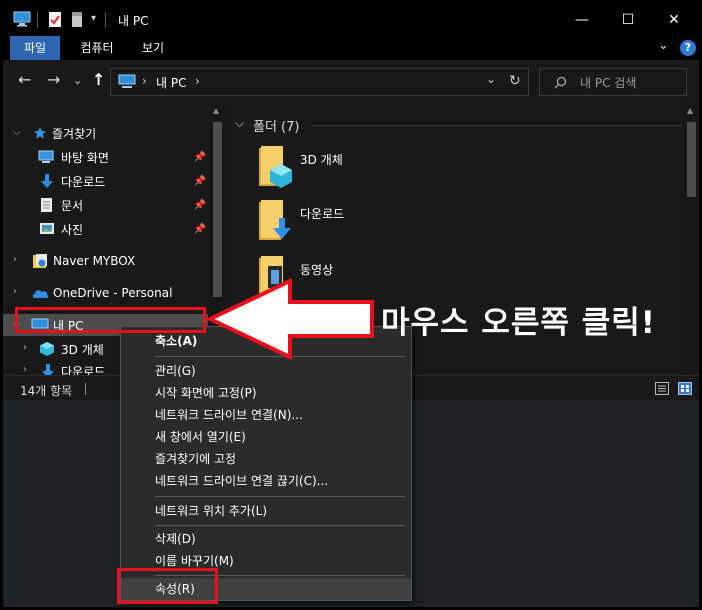 The width and height of the screenshot is (702, 610). What do you see at coordinates (351, 19) in the screenshot?
I see `title-bar: ▾ 내 PC — ☐ ✕` at bounding box center [351, 19].